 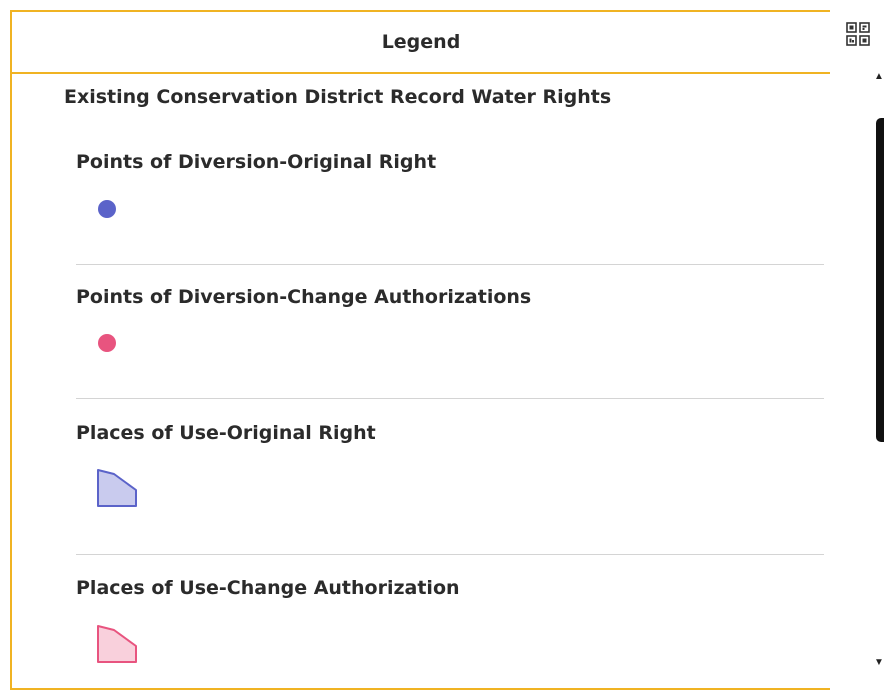 I want to click on legend-item-points-original: Points of Diversion-Original Right, so click(x=450, y=162).